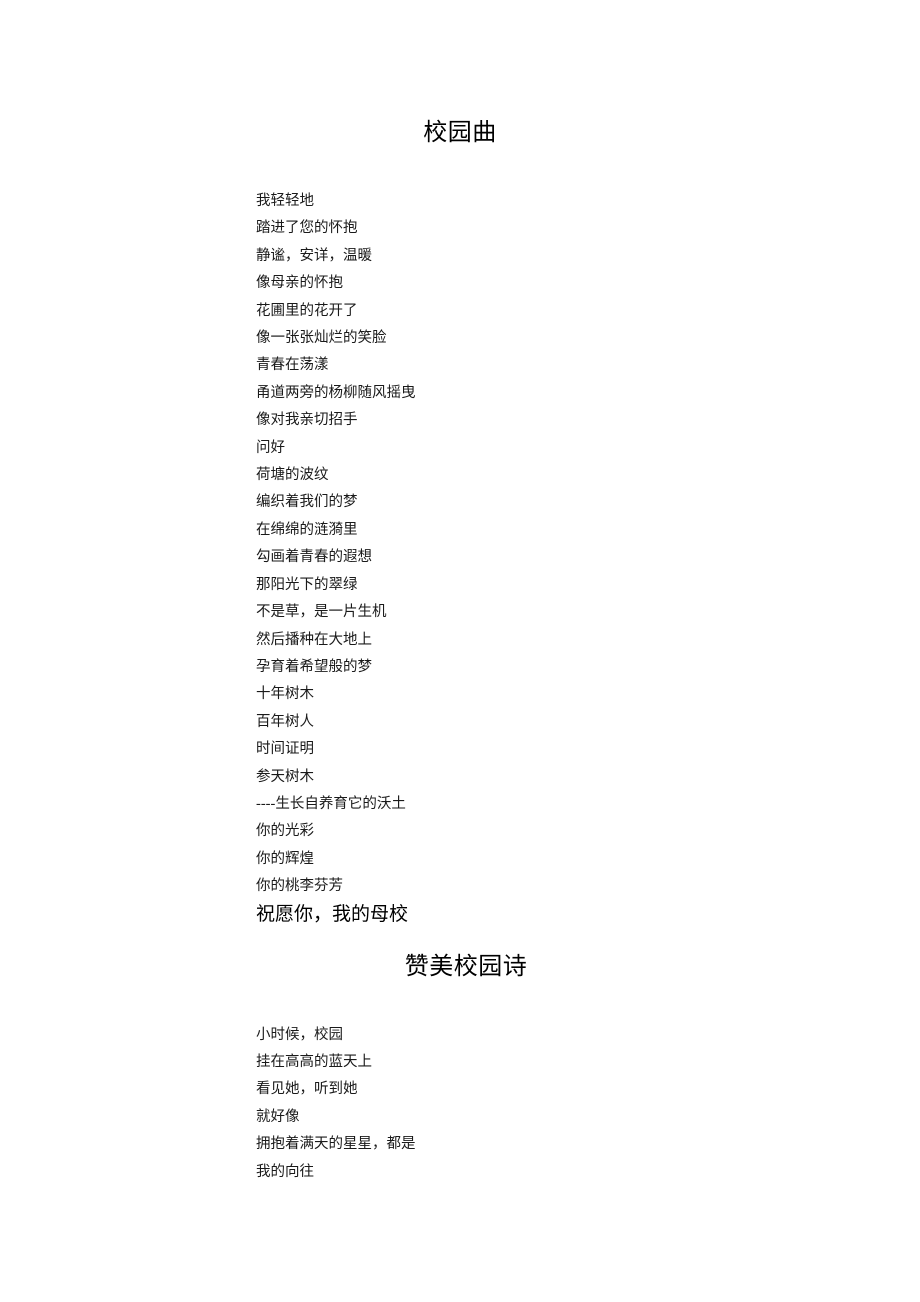 This screenshot has width=920, height=1302. Describe the element at coordinates (285, 694) in the screenshot. I see `poem-line: 十年树木` at that location.